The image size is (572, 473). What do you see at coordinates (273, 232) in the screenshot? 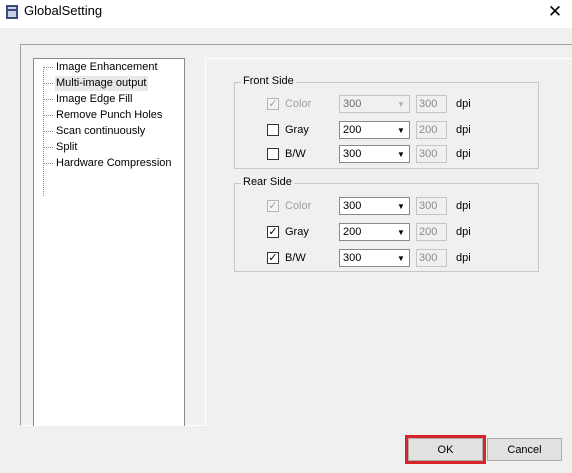
I see `rear-gray-checkbox: ✓` at bounding box center [273, 232].